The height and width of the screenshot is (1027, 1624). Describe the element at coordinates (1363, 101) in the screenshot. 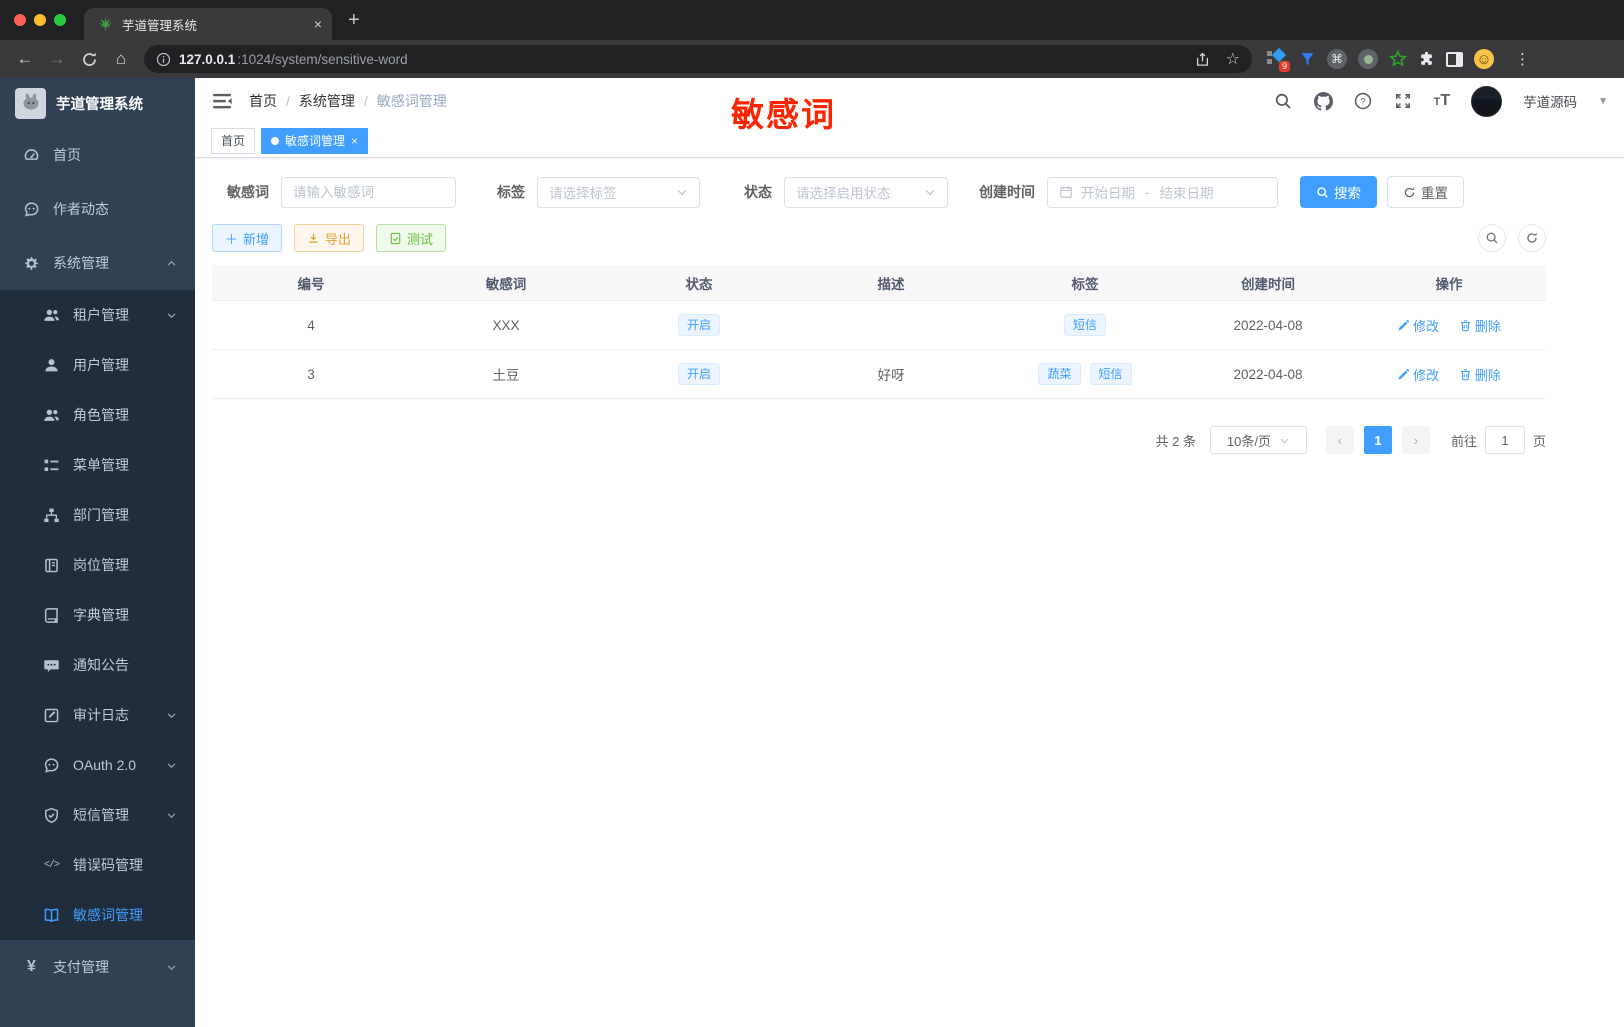

I see `help-icon: ?` at that location.